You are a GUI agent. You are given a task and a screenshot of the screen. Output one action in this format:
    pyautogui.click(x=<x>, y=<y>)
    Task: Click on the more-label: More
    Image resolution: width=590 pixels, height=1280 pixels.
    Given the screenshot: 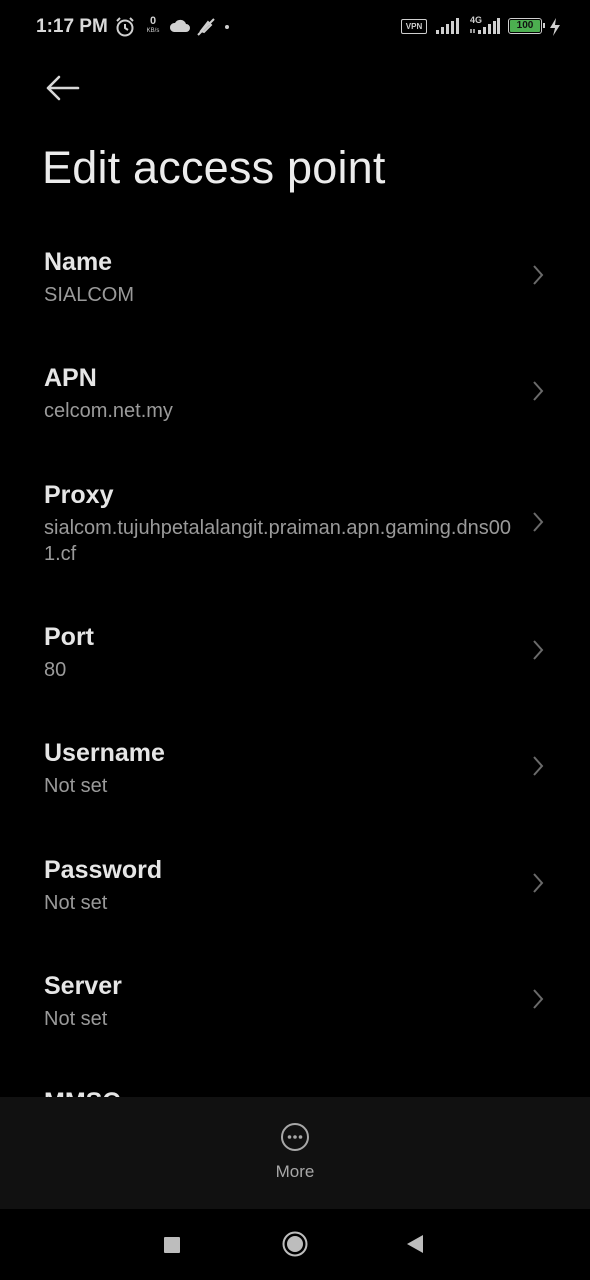 What is the action you would take?
    pyautogui.click(x=295, y=1171)
    